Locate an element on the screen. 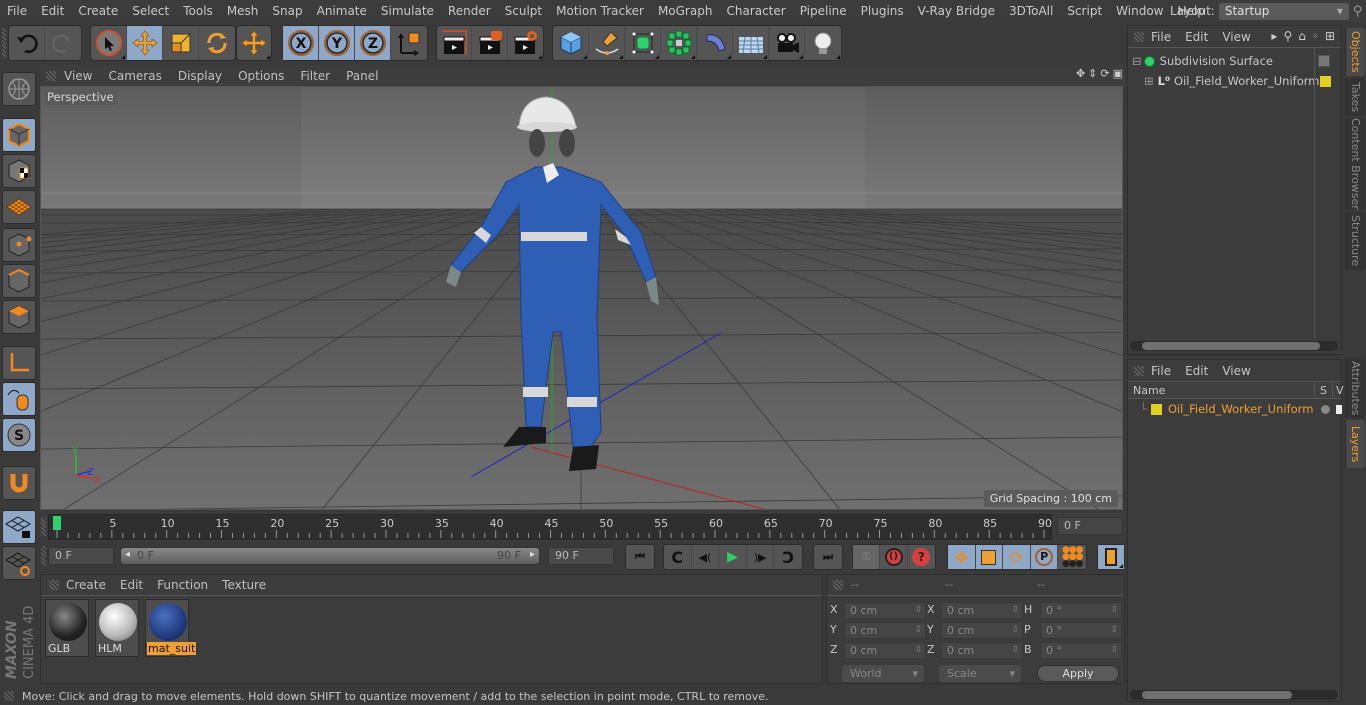 The width and height of the screenshot is (1366, 705). render-tag-icon is located at coordinates (1324, 61).